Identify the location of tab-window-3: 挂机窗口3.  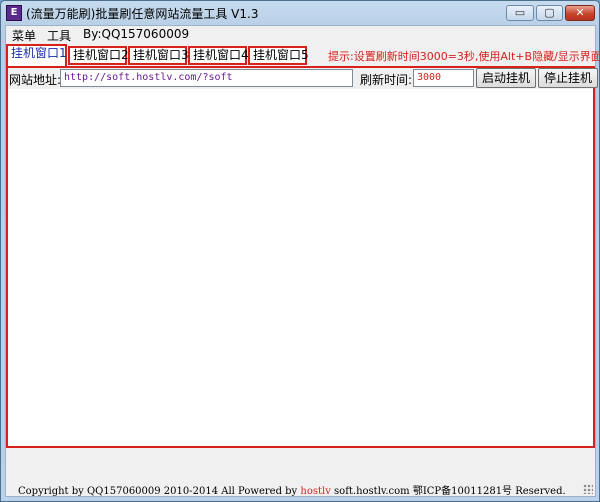
(158, 55).